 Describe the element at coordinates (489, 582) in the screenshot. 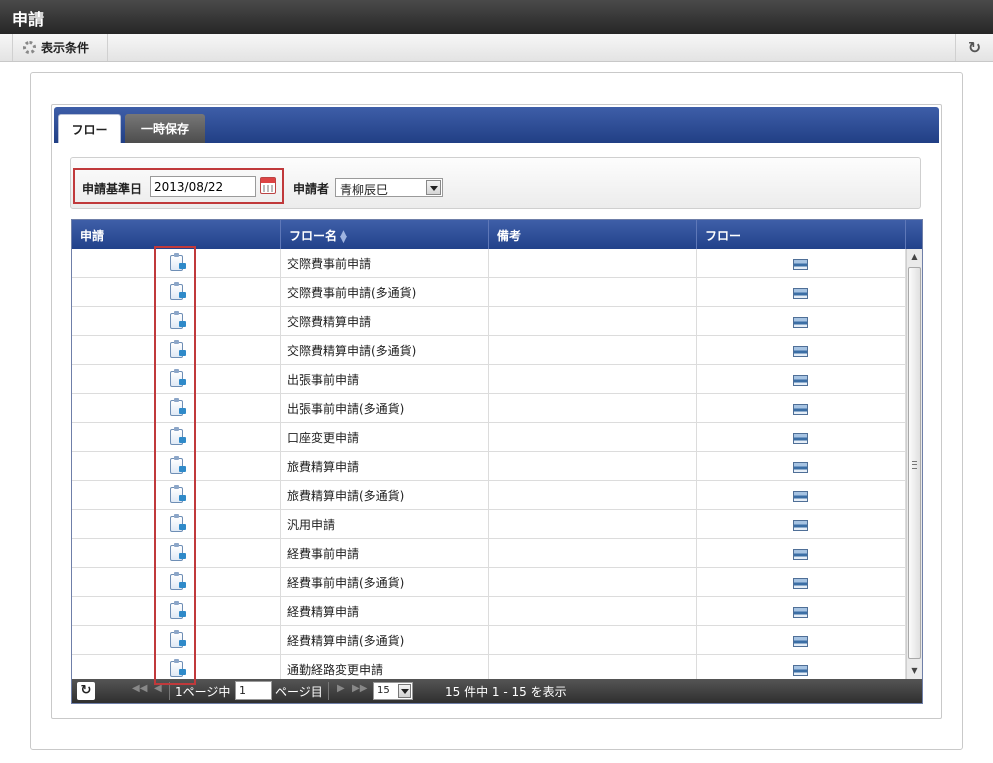

I see `table-row: 経費事前申請(多通貨)` at that location.